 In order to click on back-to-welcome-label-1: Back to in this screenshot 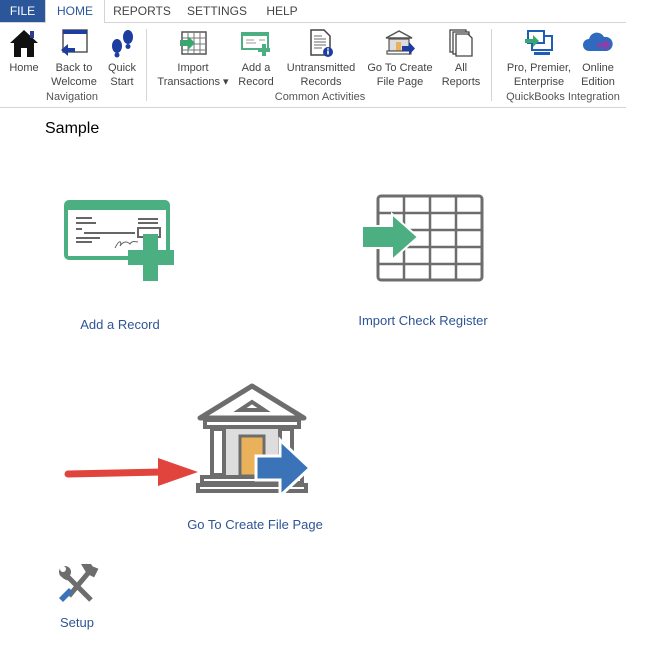, I will do `click(74, 68)`.